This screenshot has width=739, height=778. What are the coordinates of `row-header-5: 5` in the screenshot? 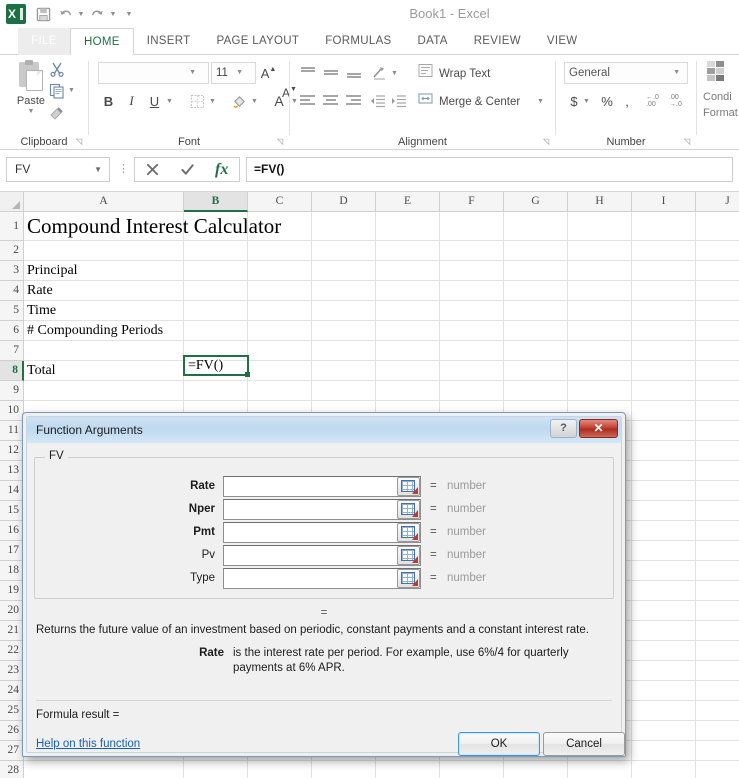 It's located at (12, 311).